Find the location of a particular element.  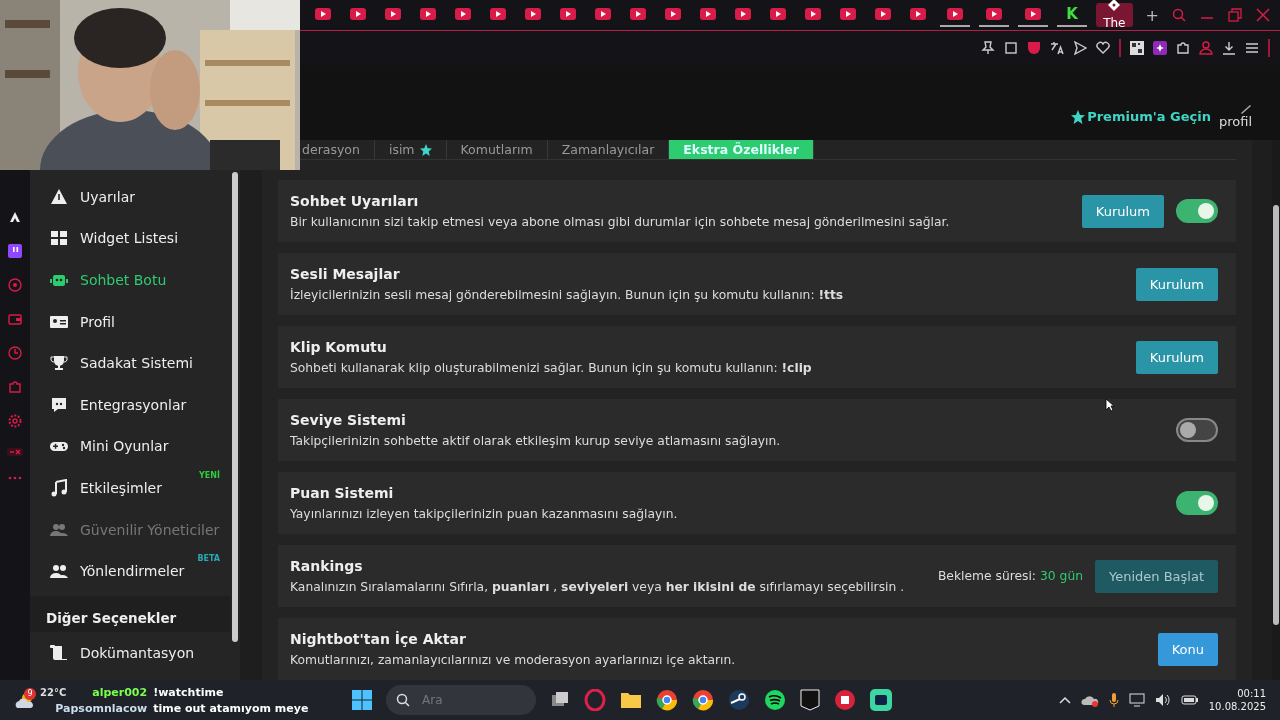

sidebar-item: Etkileşimler YENİ is located at coordinates (130, 488).